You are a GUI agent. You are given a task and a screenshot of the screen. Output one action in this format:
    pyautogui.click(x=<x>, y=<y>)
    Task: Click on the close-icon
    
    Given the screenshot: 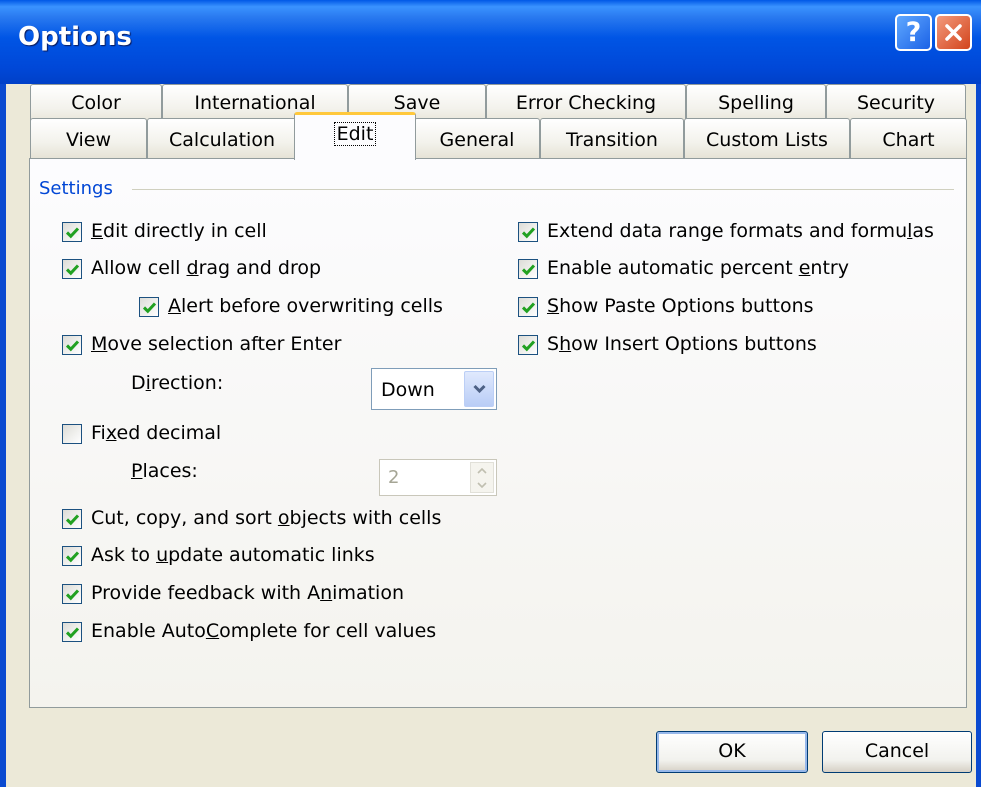 What is the action you would take?
    pyautogui.click(x=953, y=32)
    